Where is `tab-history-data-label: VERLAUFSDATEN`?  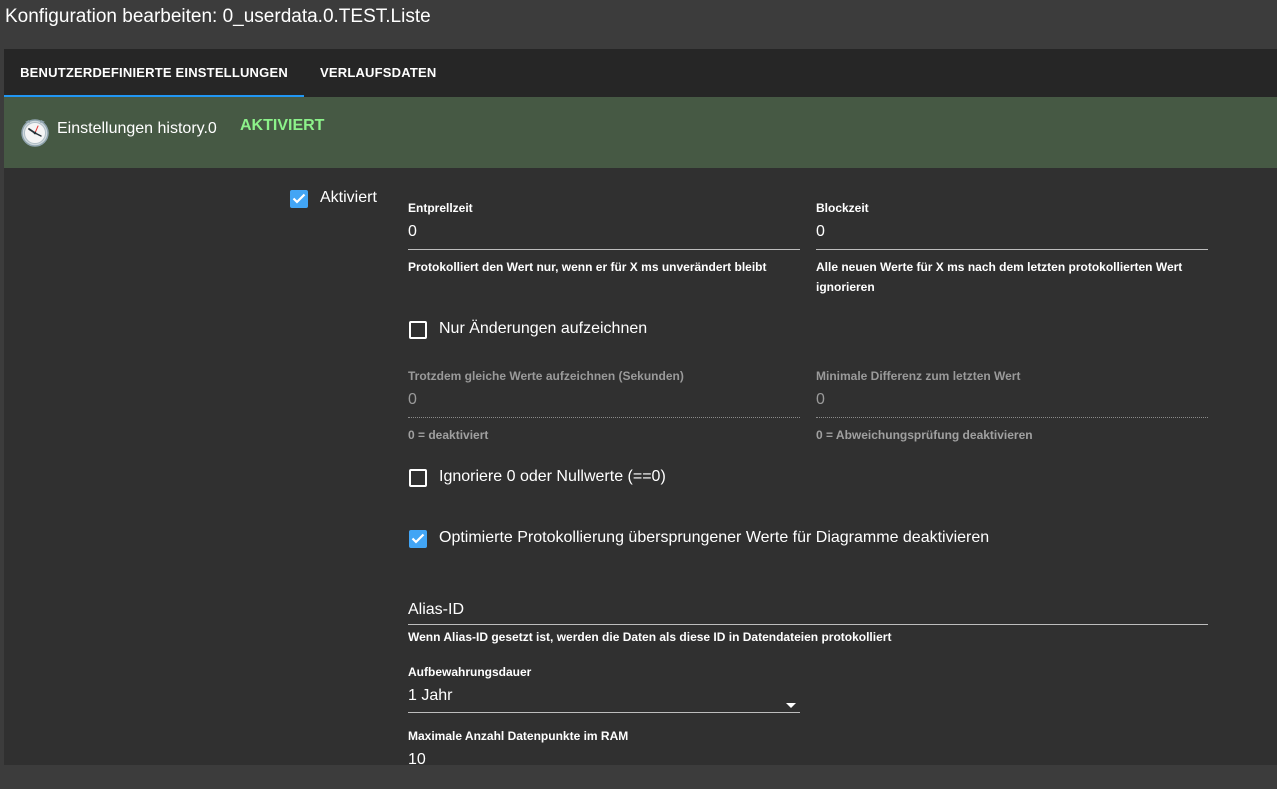
tab-history-data-label: VERLAUFSDATEN is located at coordinates (378, 72).